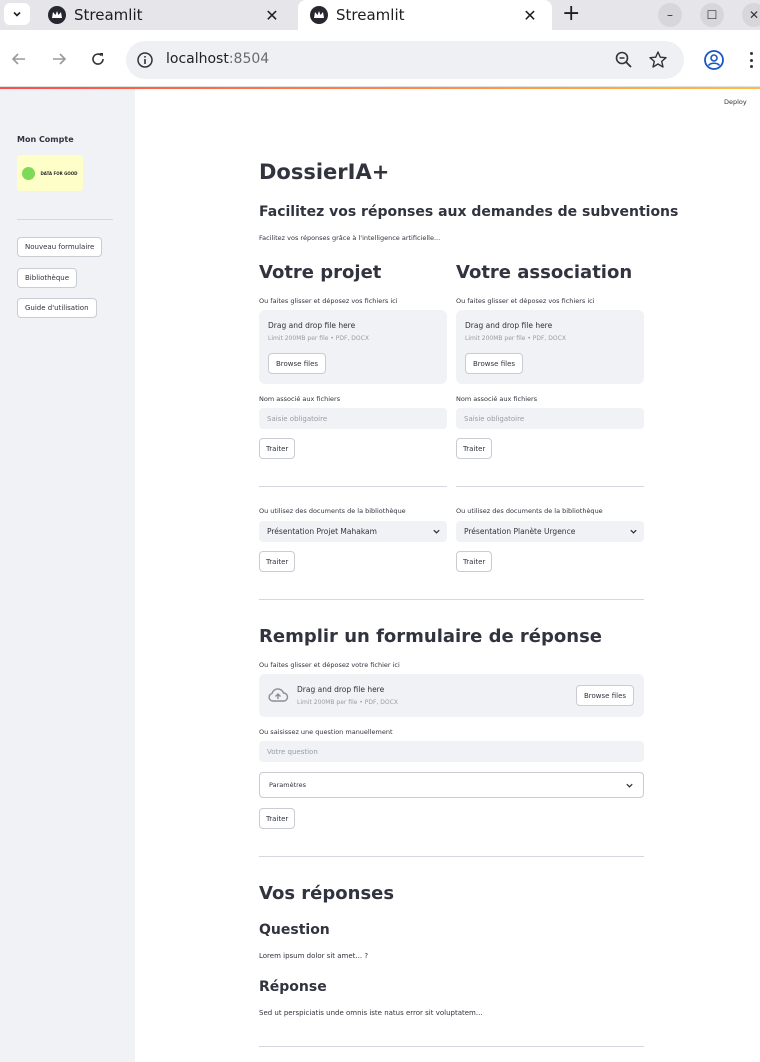 The height and width of the screenshot is (1062, 760). What do you see at coordinates (326, 732) in the screenshot?
I see `question-label: Ou saisissez une question manuellement` at bounding box center [326, 732].